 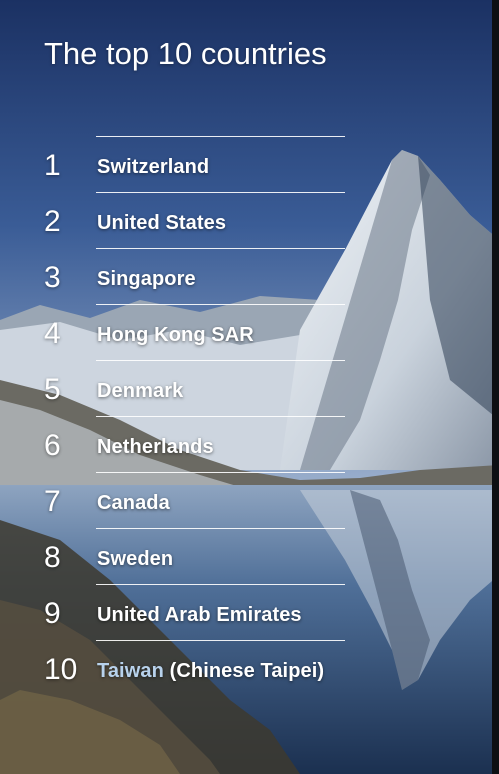 I want to click on rank-number: 5, so click(x=52, y=389).